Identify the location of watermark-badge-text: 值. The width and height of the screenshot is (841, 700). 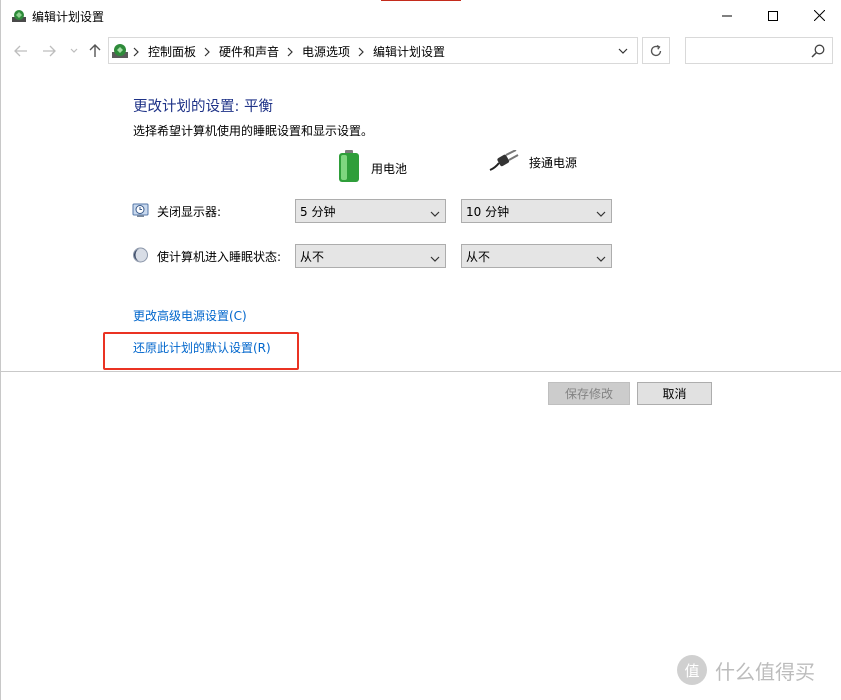
(692, 670).